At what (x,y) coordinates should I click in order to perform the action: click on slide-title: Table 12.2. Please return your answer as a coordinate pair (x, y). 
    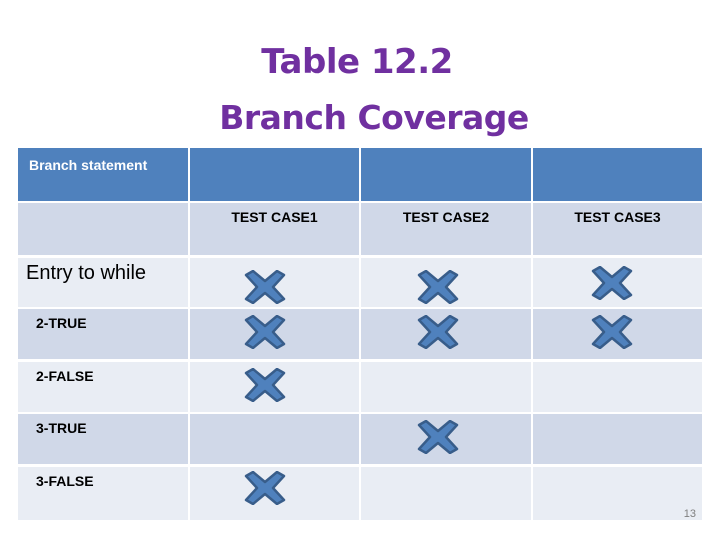
    Looking at the image, I should click on (357, 62).